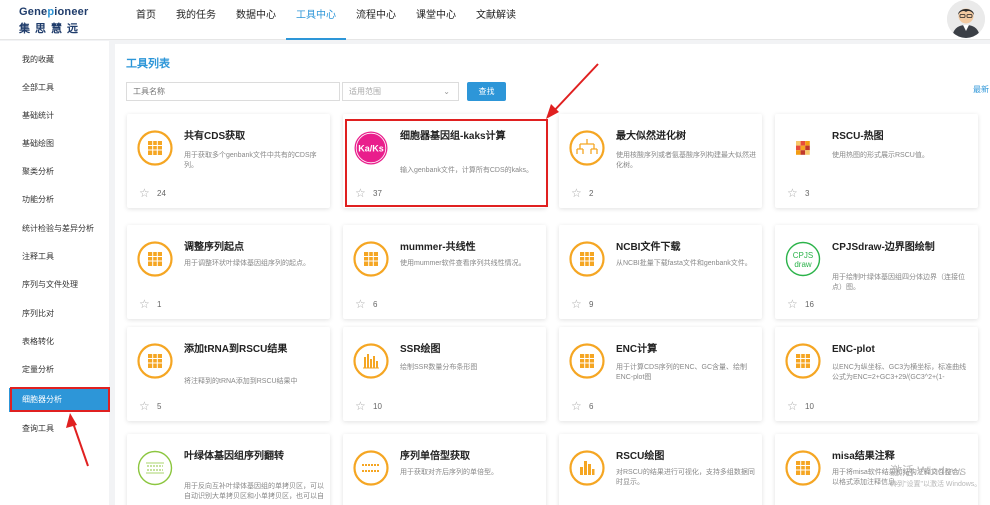  What do you see at coordinates (449, 472) in the screenshot?
I see `tool-card-desc: 用于获取对齐后序列的单倍型。` at bounding box center [449, 472].